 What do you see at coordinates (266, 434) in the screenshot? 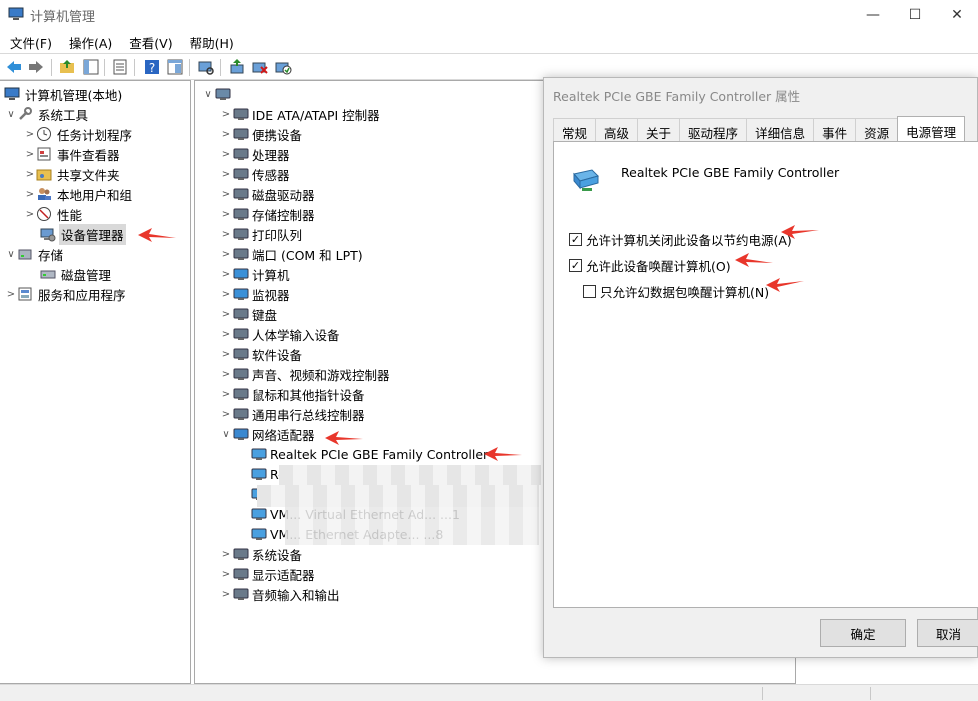
I see `device-tree-item: ∨ 网络适配器` at bounding box center [266, 434].